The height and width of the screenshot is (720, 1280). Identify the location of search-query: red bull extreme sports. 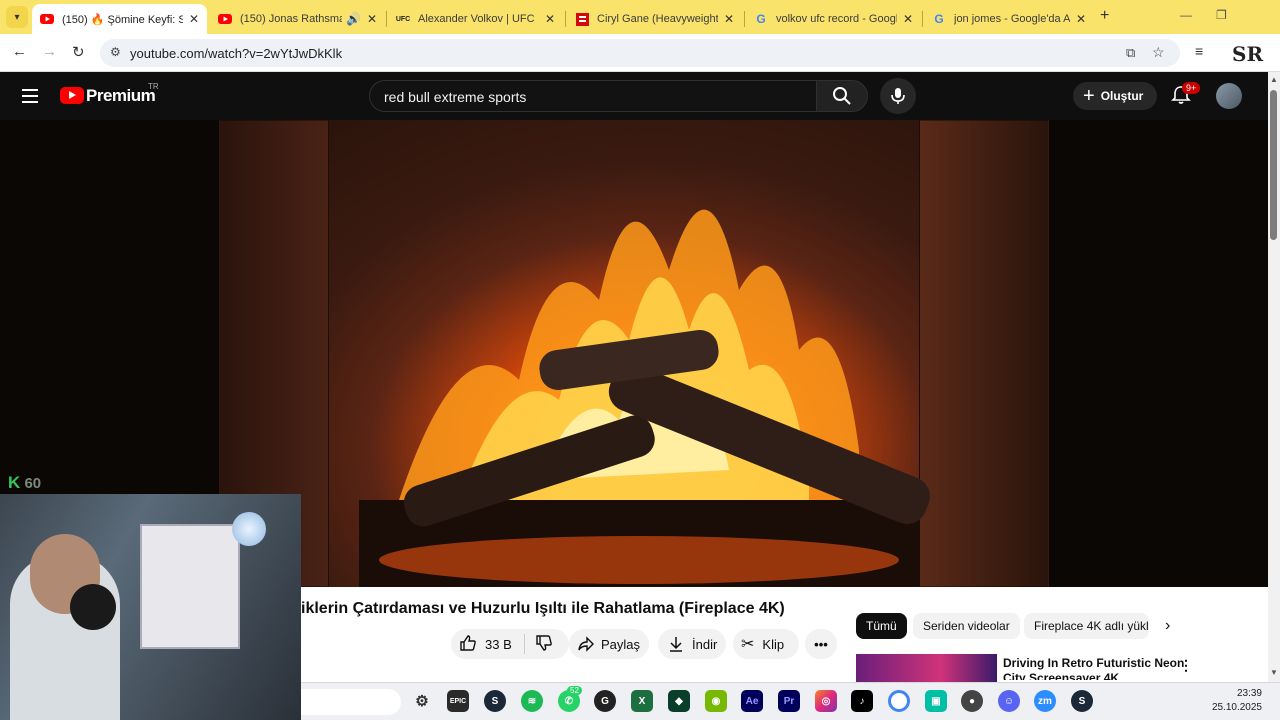
(455, 97).